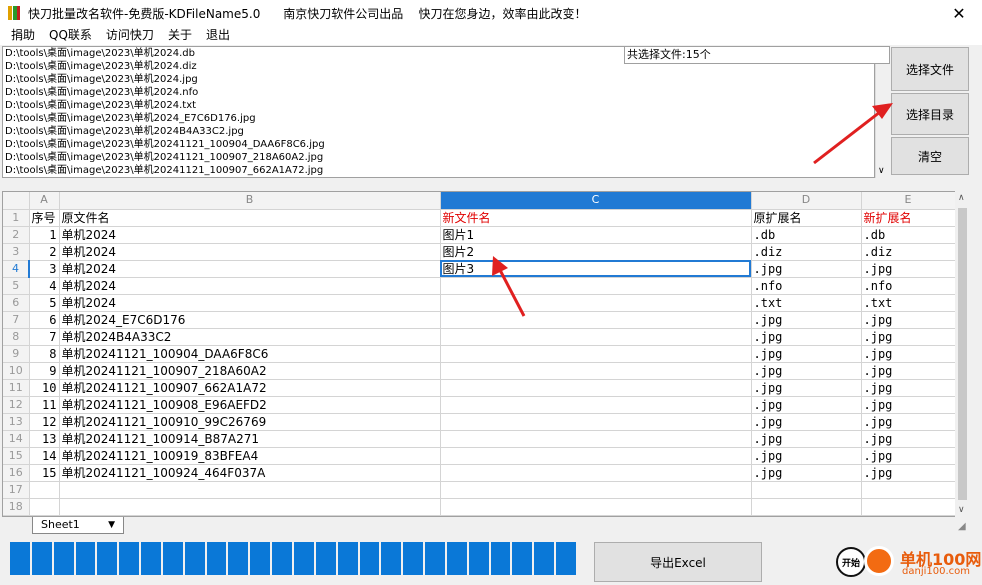 The image size is (982, 585). I want to click on cell-index: 12, so click(44, 422).